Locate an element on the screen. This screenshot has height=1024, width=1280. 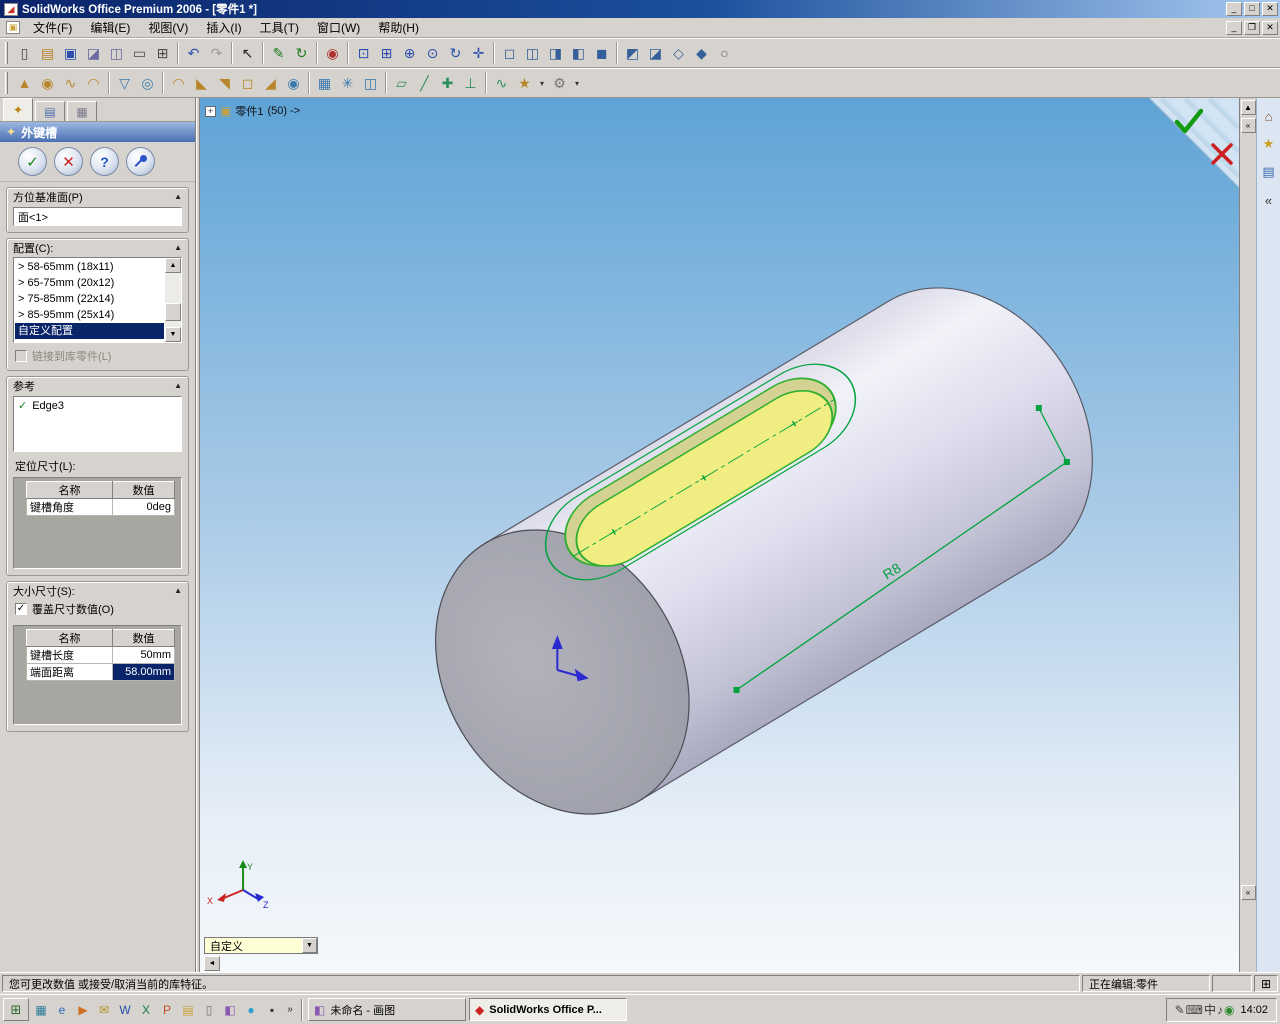
menu-item: 工具(T) is located at coordinates (279, 27).